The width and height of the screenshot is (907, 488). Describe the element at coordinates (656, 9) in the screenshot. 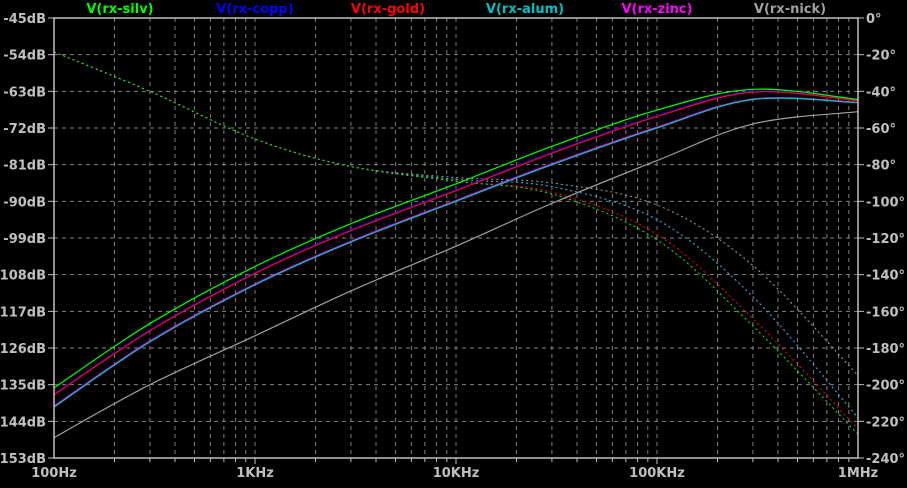

I see `legend-entry: V(rx-zinc)` at that location.